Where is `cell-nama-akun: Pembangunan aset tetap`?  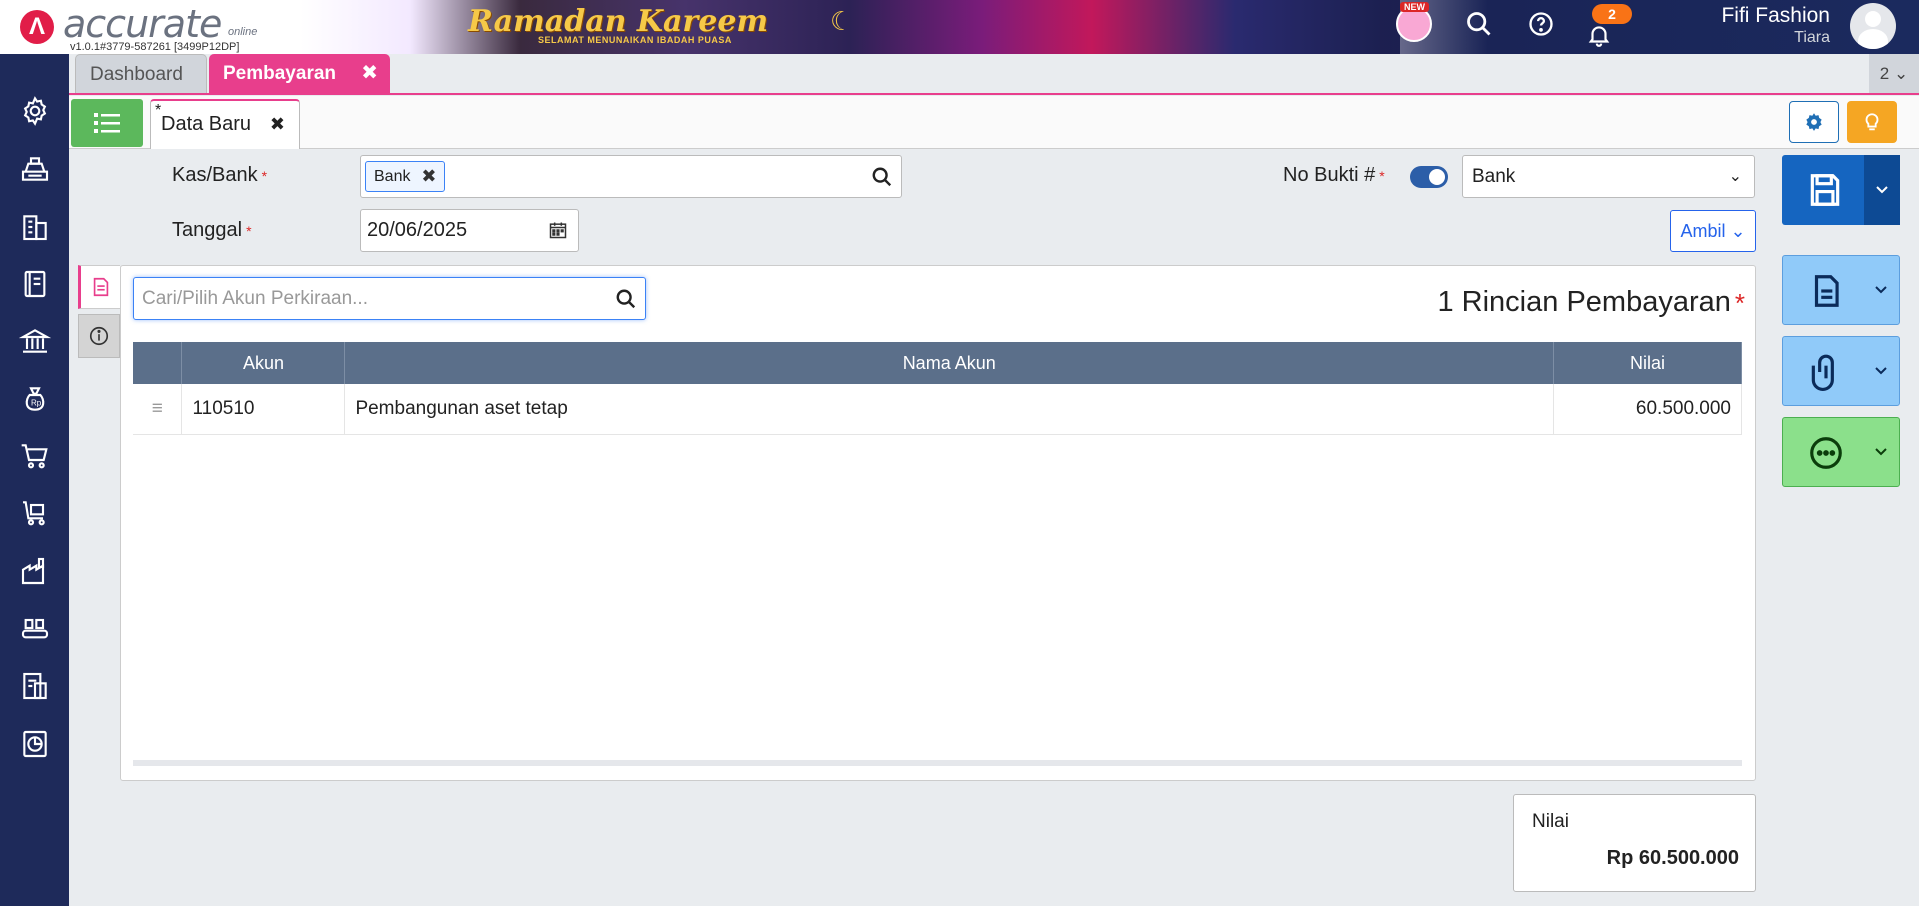 cell-nama-akun: Pembangunan aset tetap is located at coordinates (949, 409).